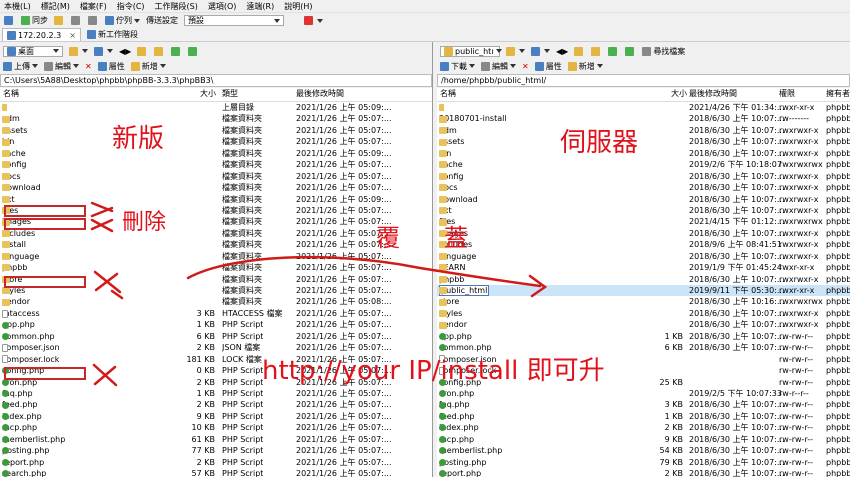  Describe the element at coordinates (456, 238) in the screenshot. I see `overwrite-label-2: 蓋` at that location.